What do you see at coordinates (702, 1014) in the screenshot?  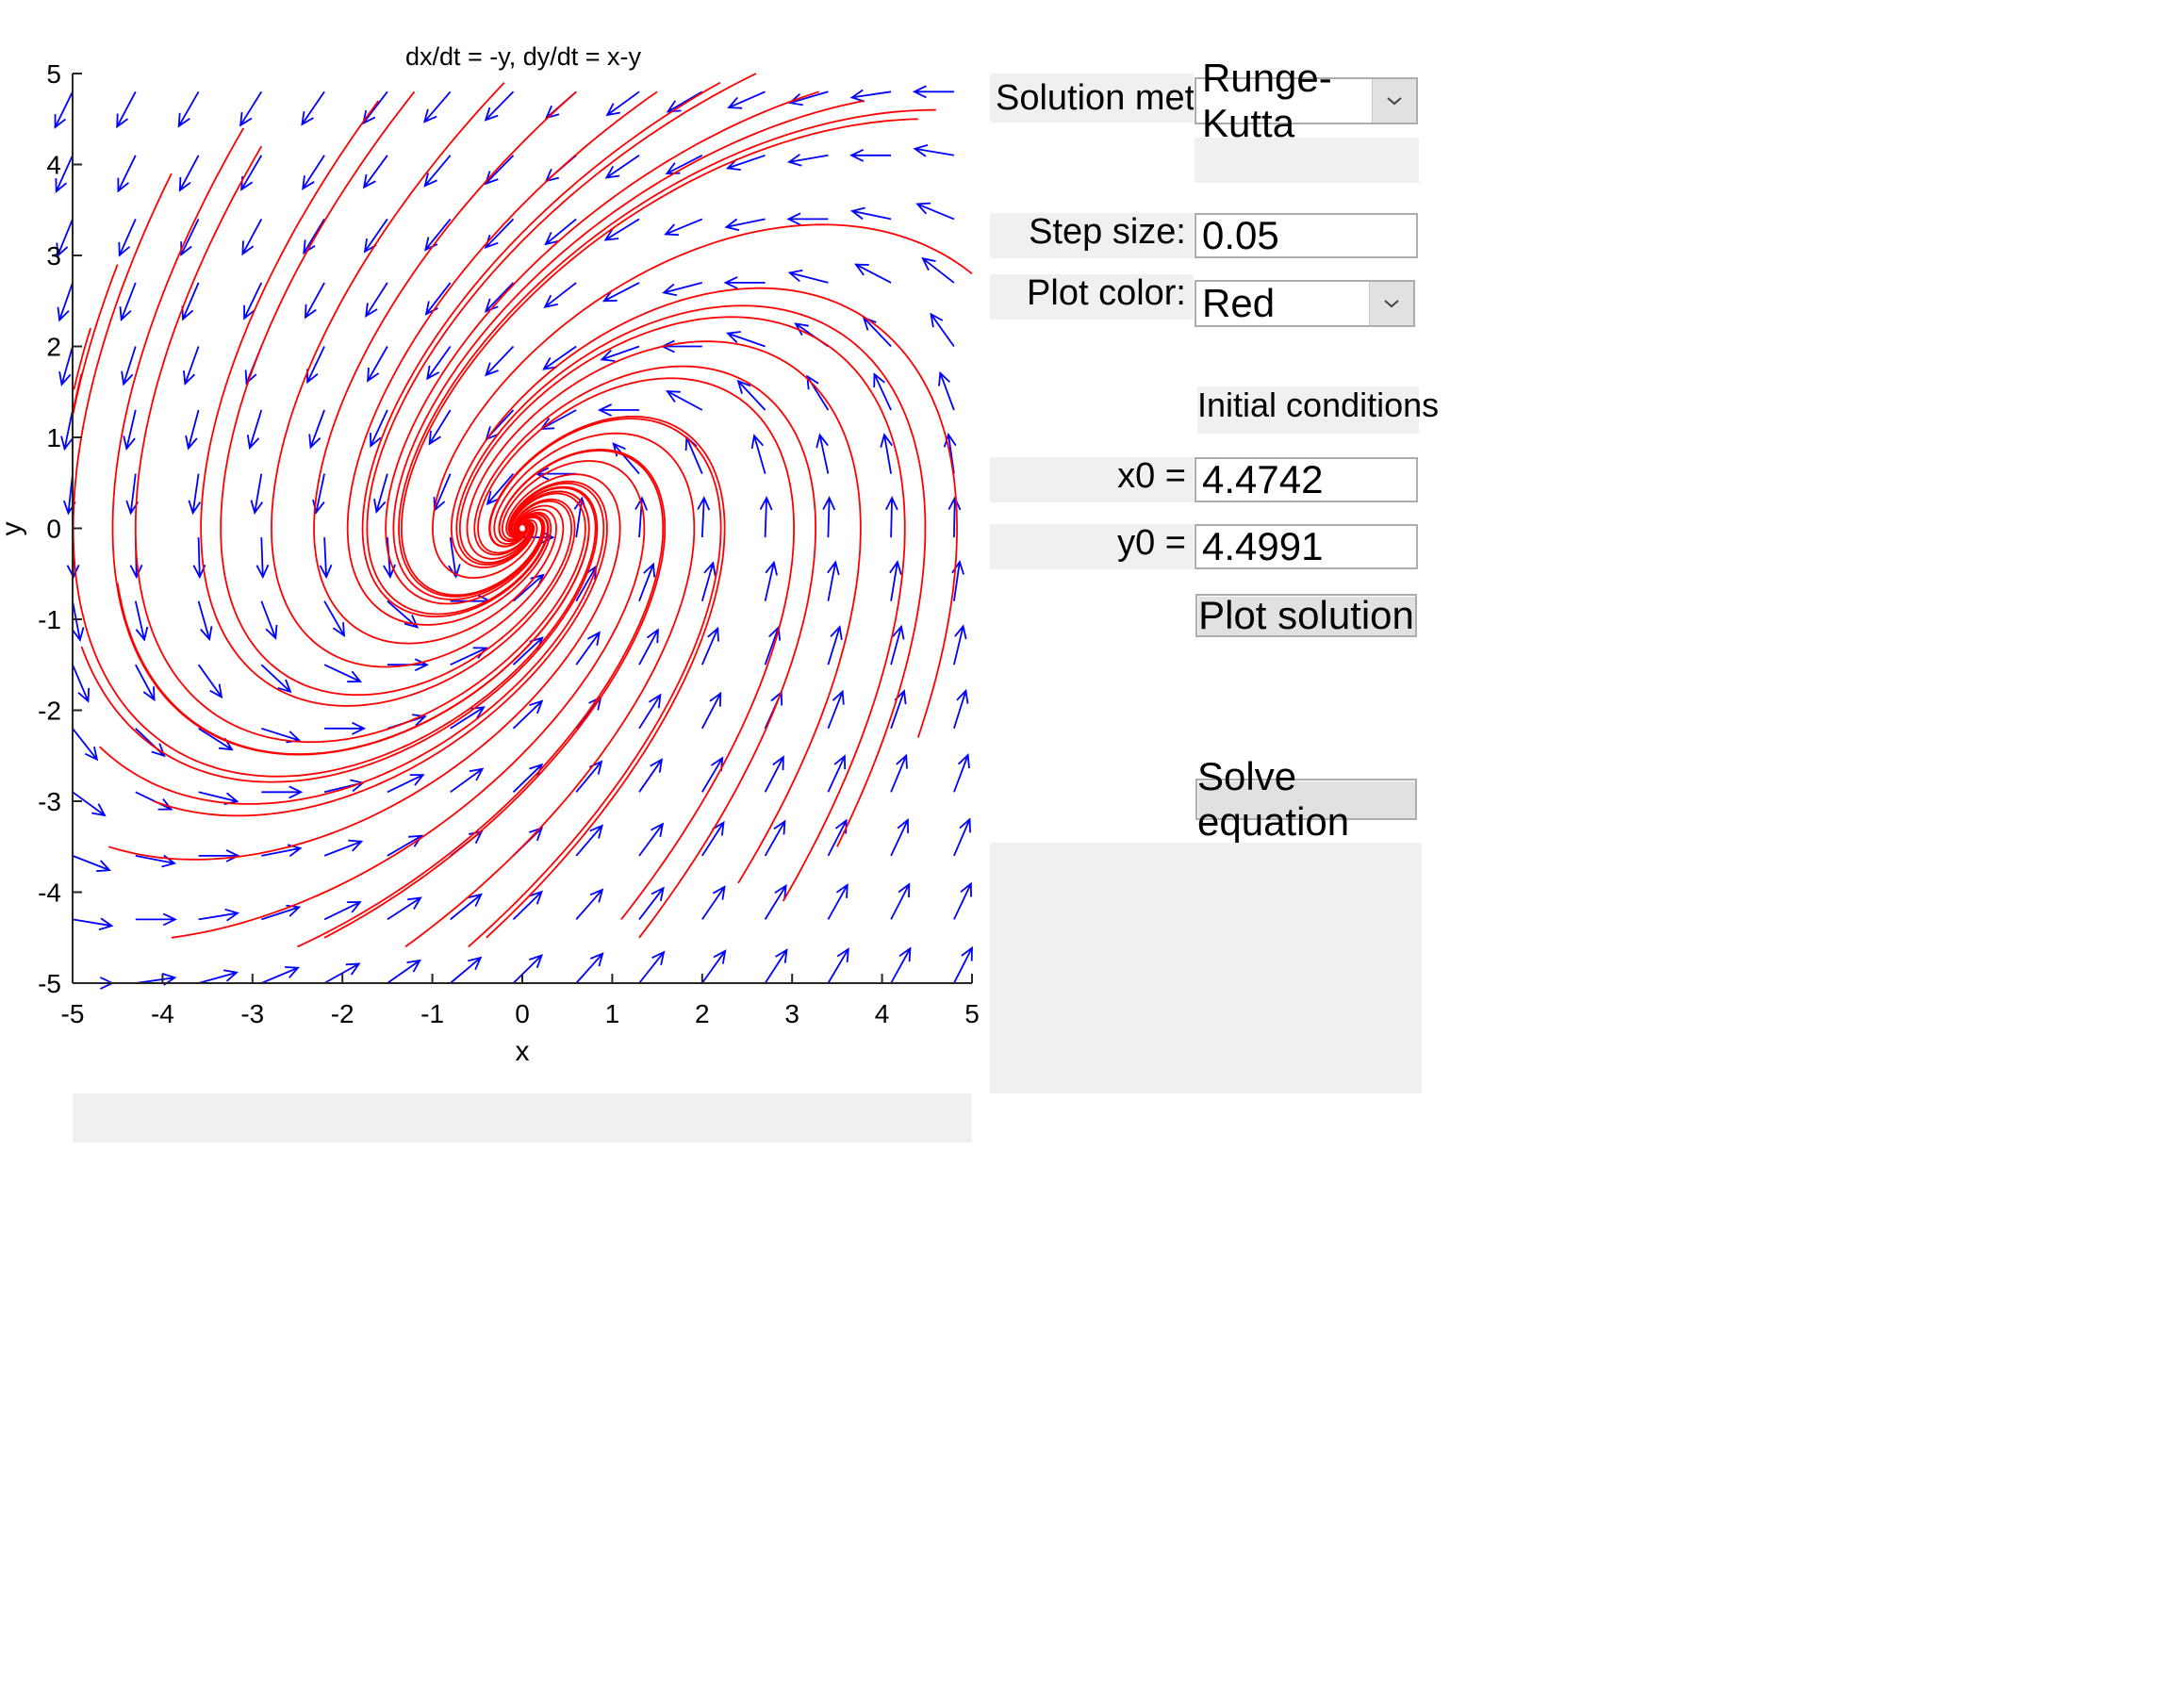 I see `x-tick-label: 2` at bounding box center [702, 1014].